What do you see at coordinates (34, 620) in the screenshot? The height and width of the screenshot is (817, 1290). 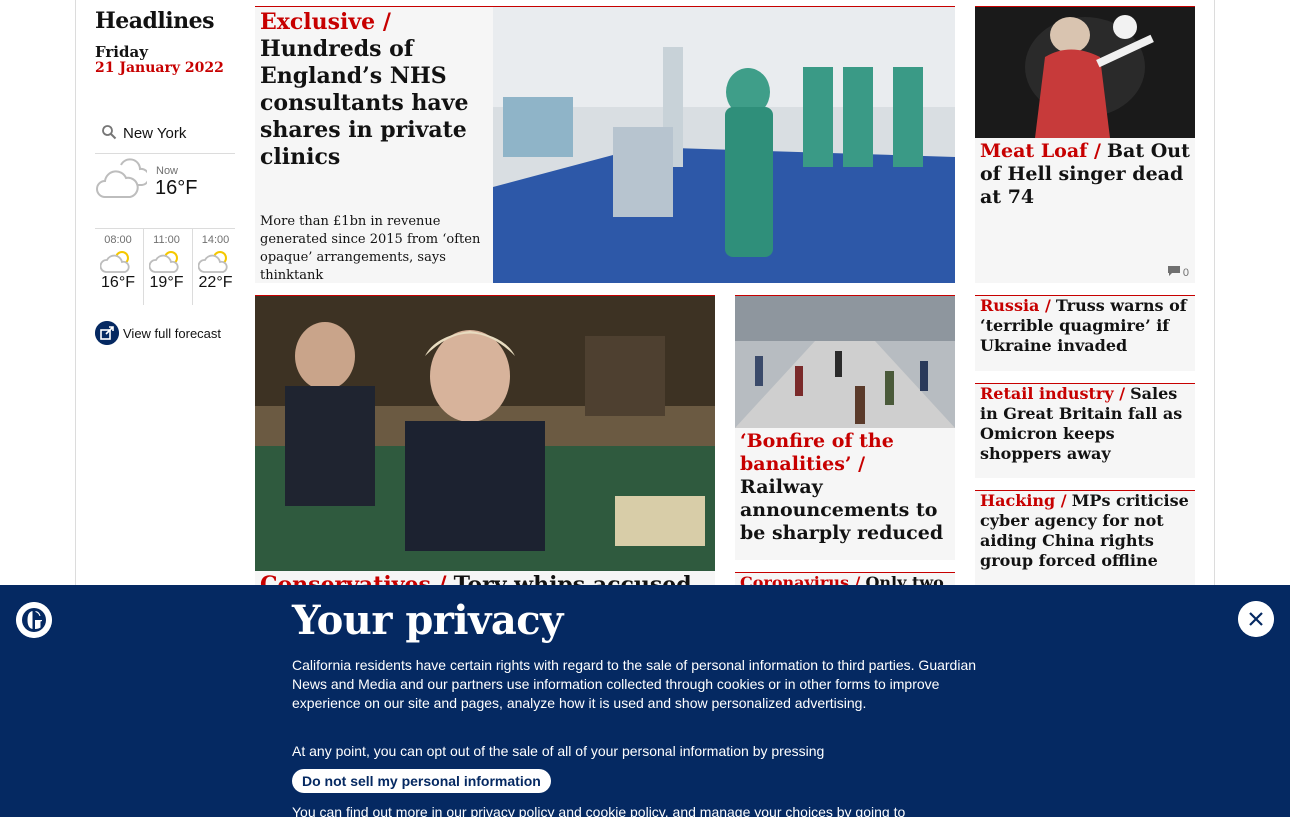 I see `guardian-logo-icon` at bounding box center [34, 620].